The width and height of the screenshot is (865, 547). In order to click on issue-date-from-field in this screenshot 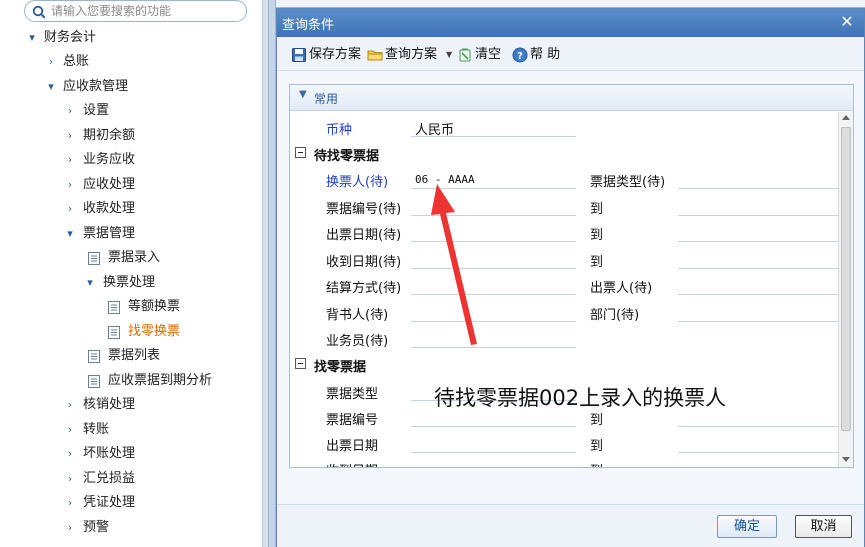, I will do `click(493, 452)`.